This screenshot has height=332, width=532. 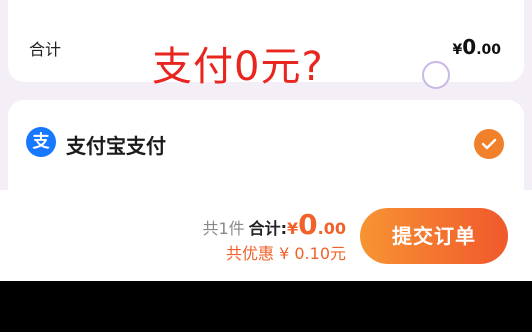 What do you see at coordinates (489, 144) in the screenshot?
I see `check-icon` at bounding box center [489, 144].